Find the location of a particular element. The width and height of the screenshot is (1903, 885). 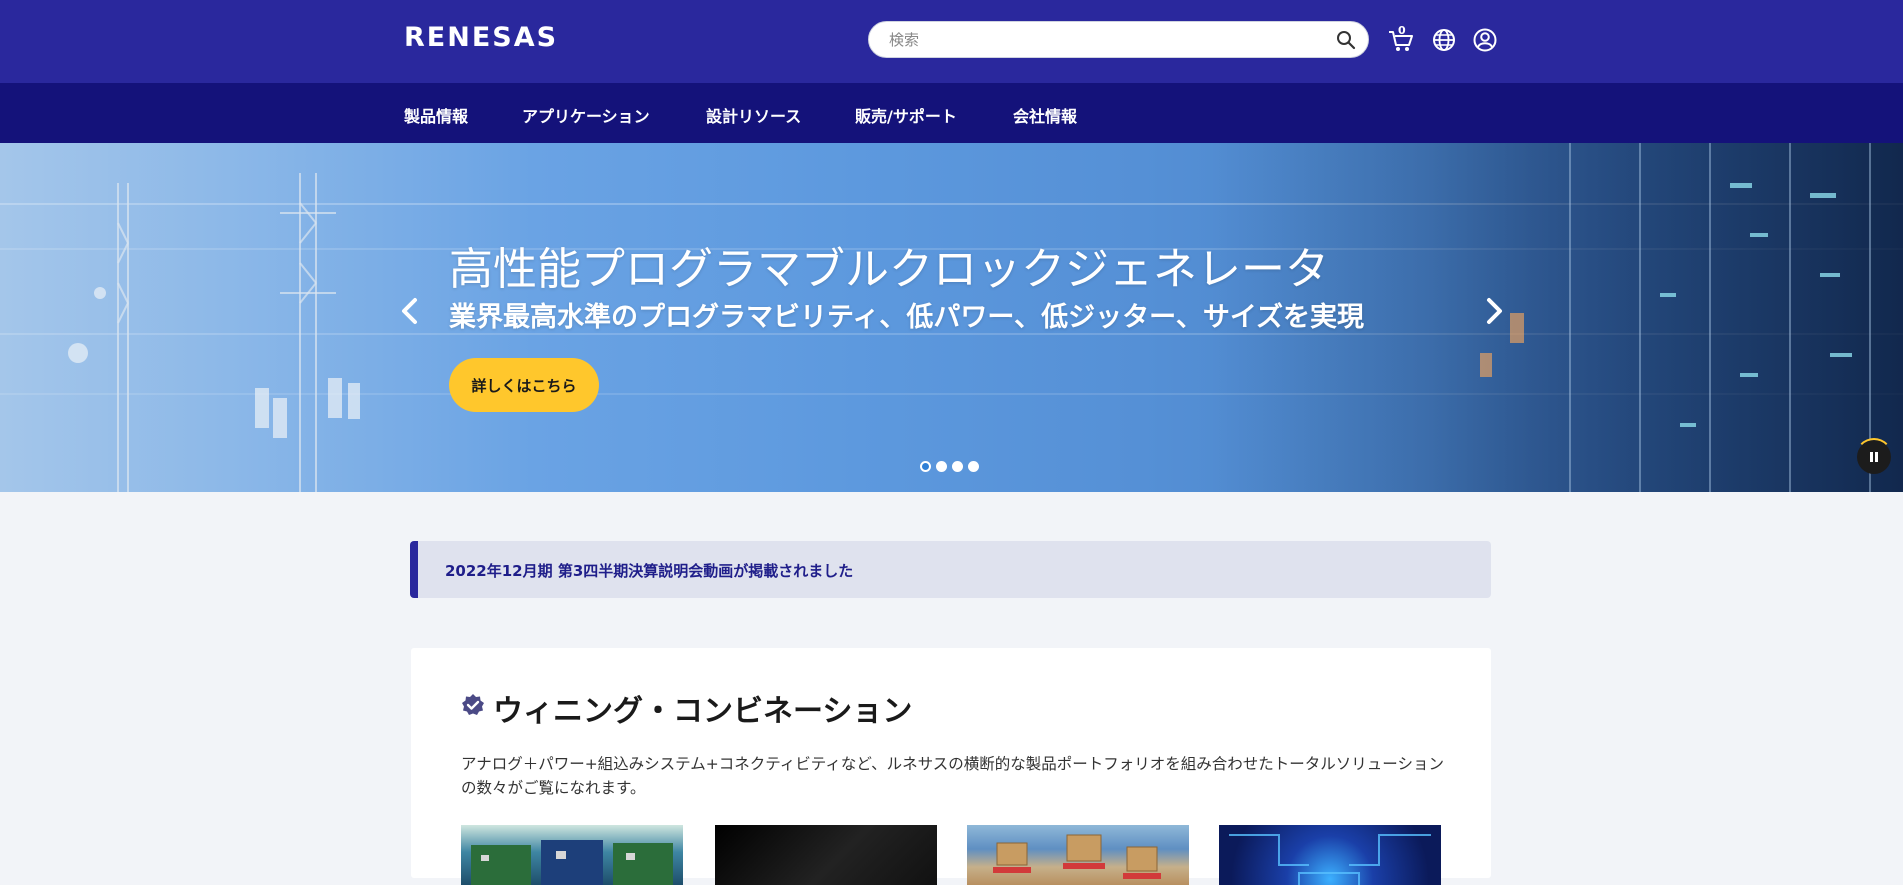

main-nav: 製品情報 アプリケーション 設計リソース 販売/サポート 会社情報 is located at coordinates (951, 113).